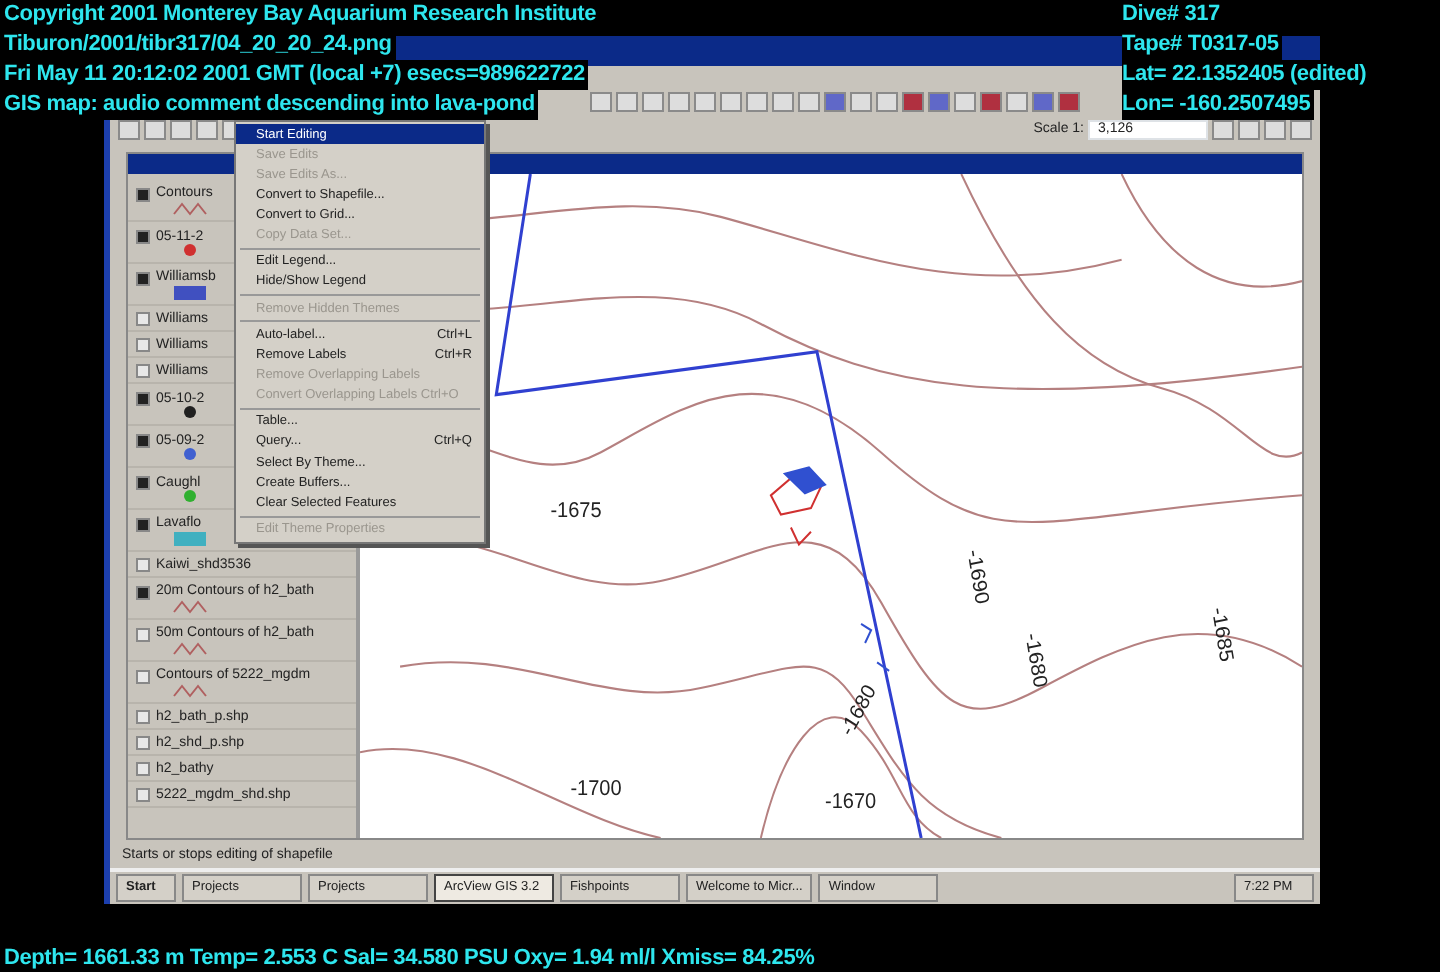  I want to click on overlay-caption: Fri May 11 20:12:02 2001 GMT (local +7) esecs=989622722, so click(296, 75).